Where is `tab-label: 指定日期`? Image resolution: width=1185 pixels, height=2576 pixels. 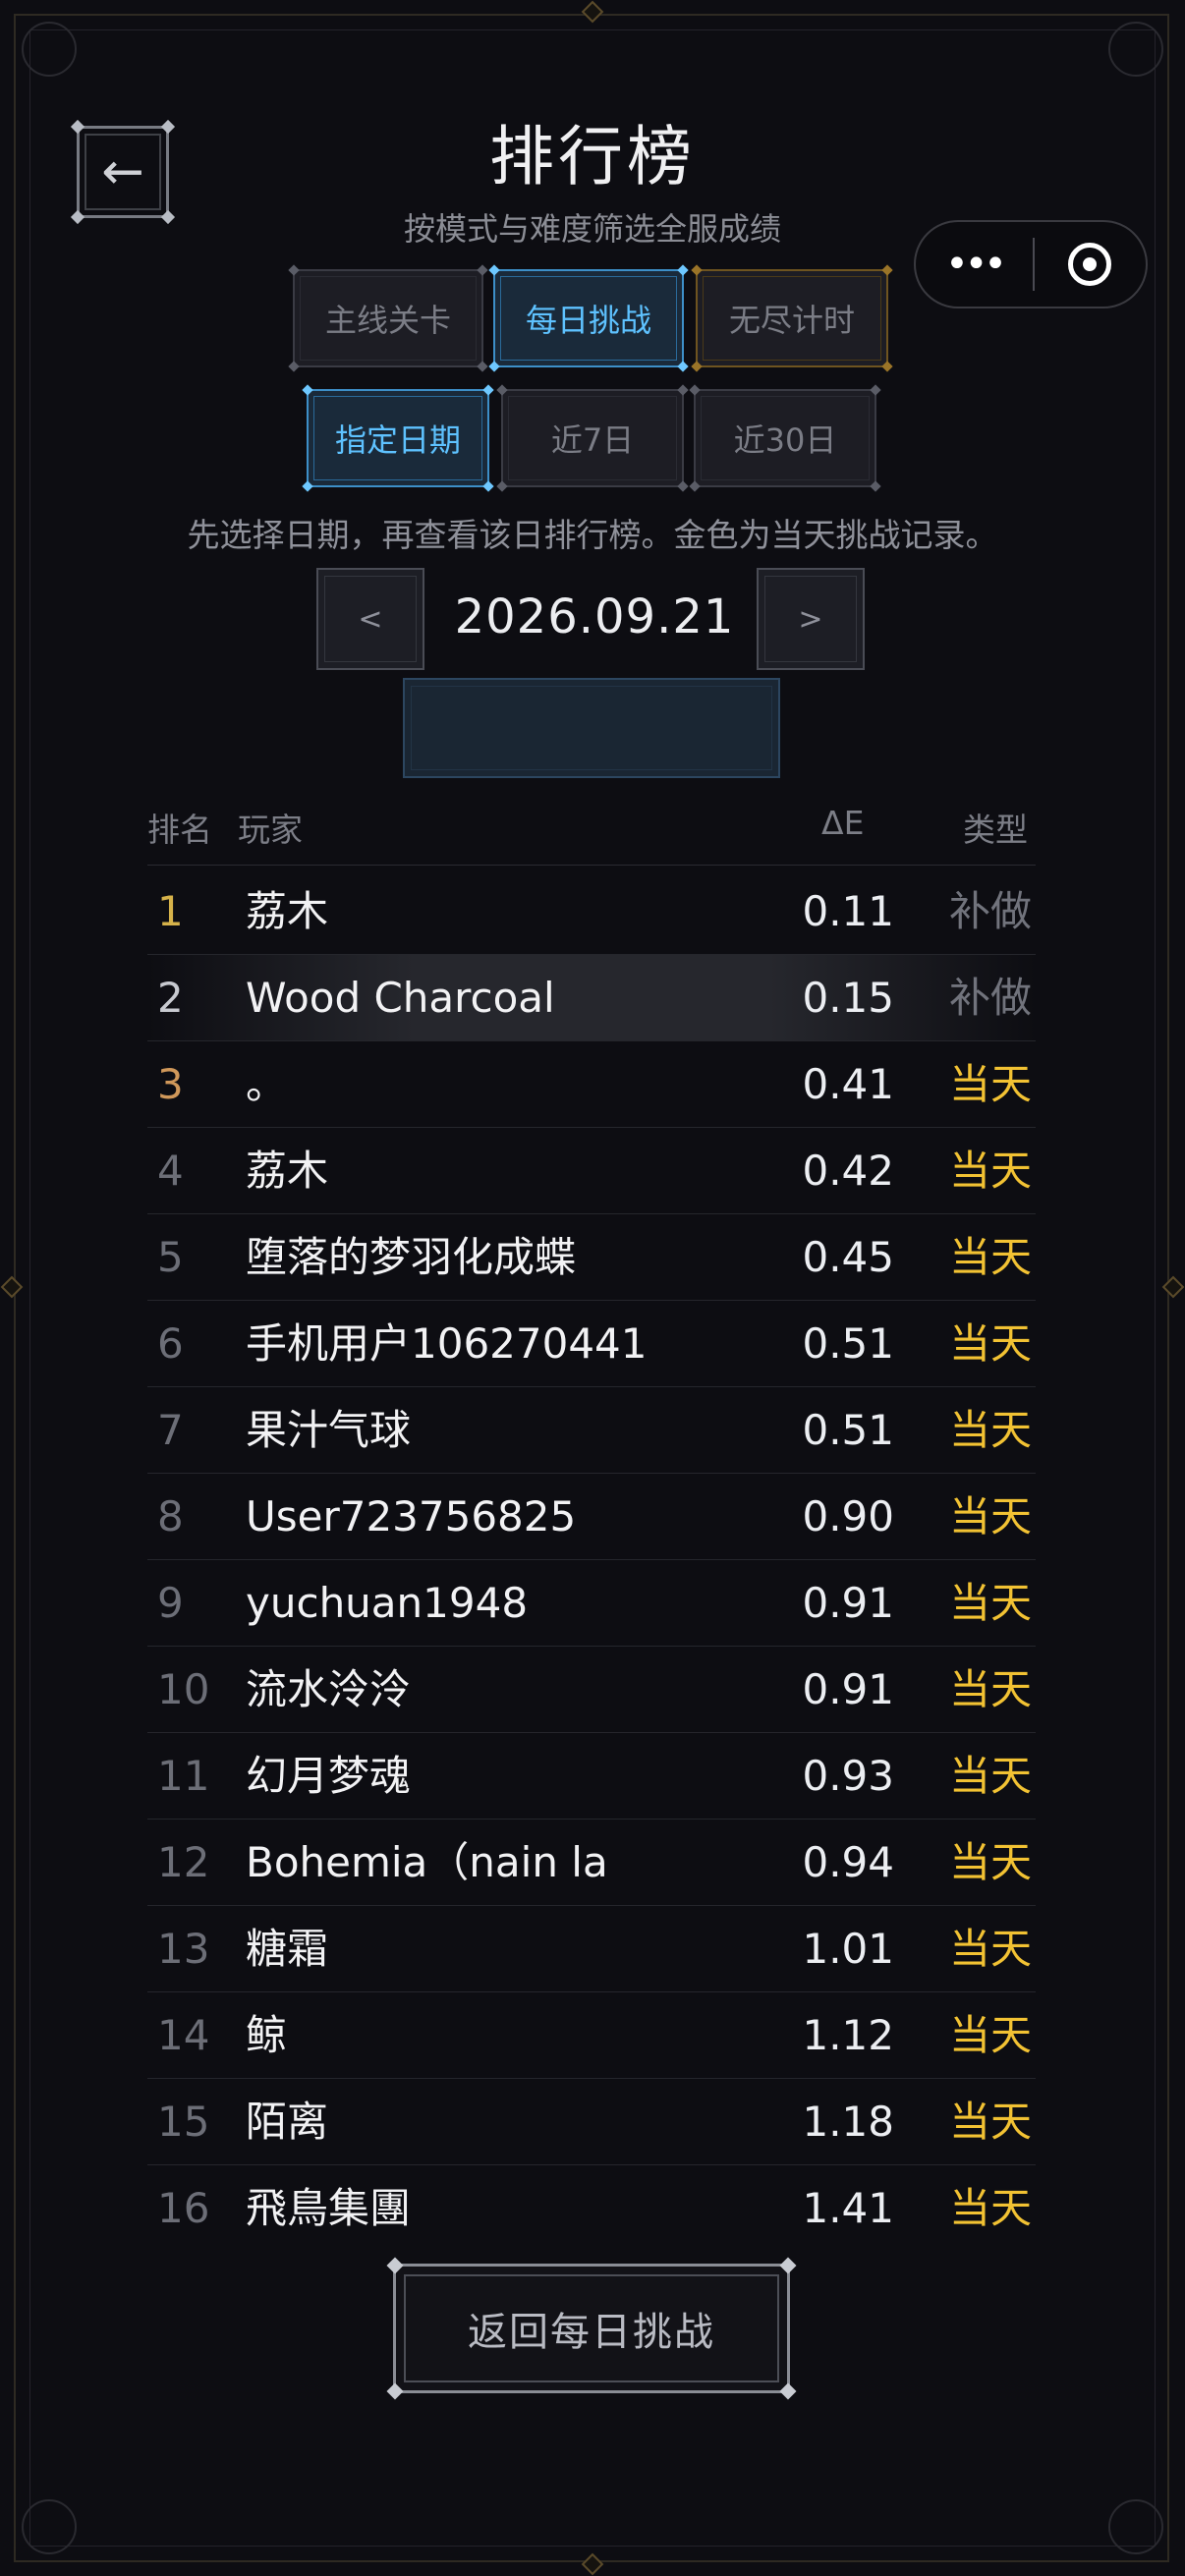
tab-label: 指定日期 is located at coordinates (398, 440).